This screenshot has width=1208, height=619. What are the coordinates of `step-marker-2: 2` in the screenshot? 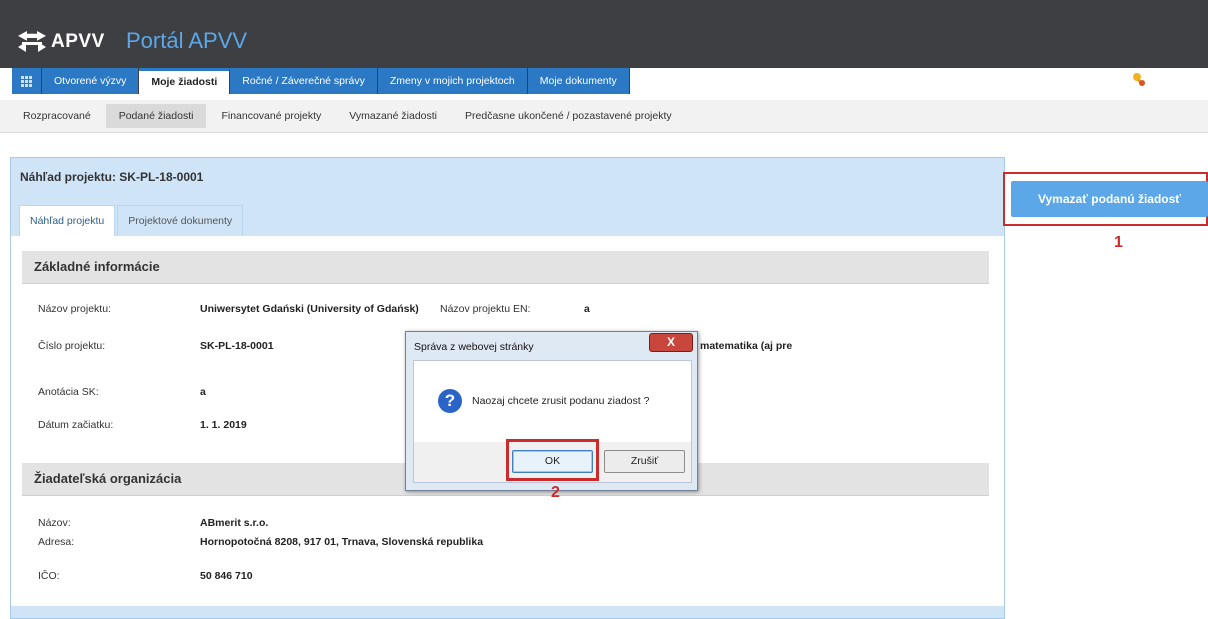 It's located at (555, 492).